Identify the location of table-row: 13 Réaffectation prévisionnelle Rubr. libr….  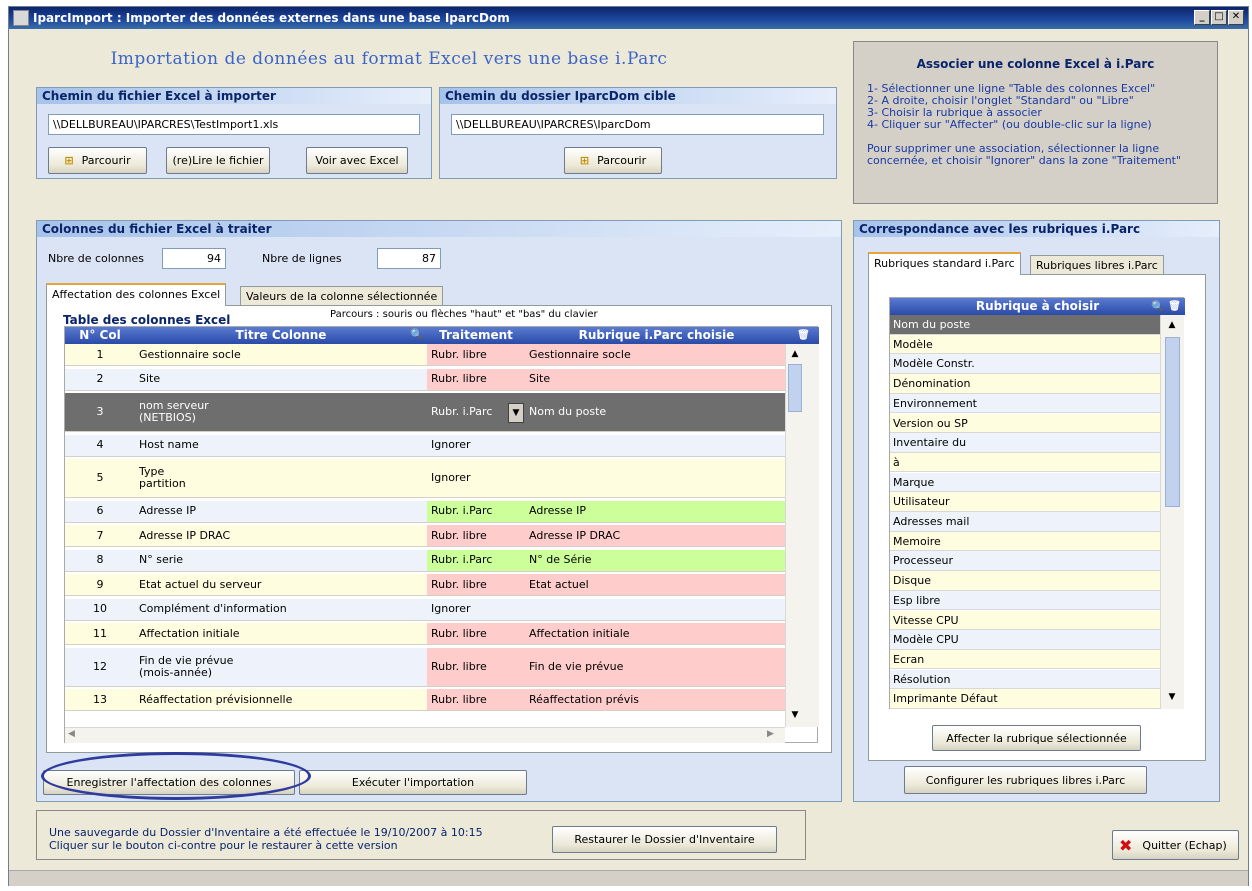
(425, 700).